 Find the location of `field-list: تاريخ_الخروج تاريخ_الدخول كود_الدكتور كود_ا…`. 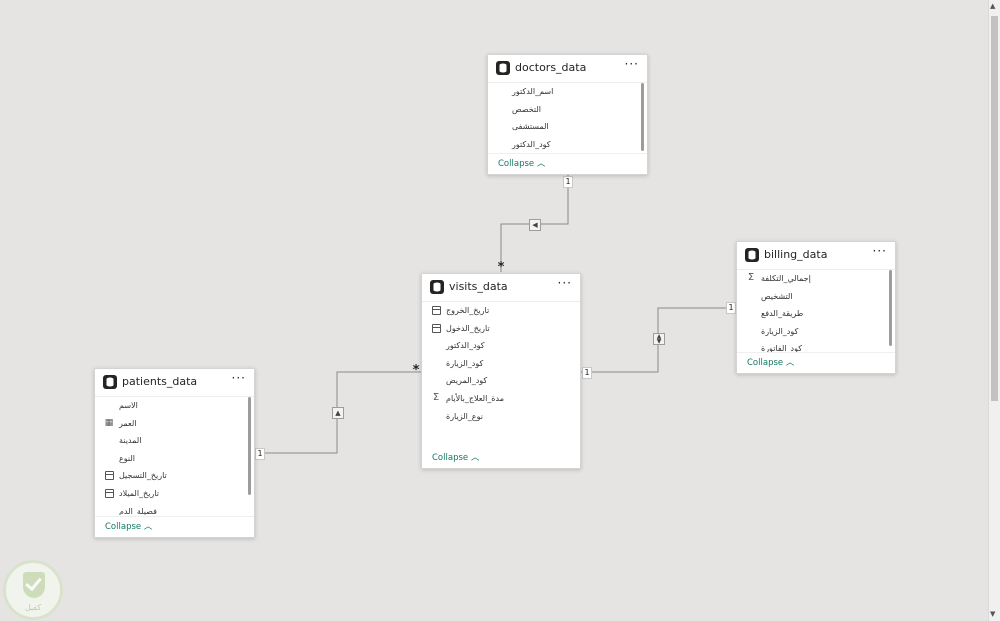

field-list: تاريخ_الخروج تاريخ_الدخول كود_الدكتور كود_ا… is located at coordinates (501, 367).